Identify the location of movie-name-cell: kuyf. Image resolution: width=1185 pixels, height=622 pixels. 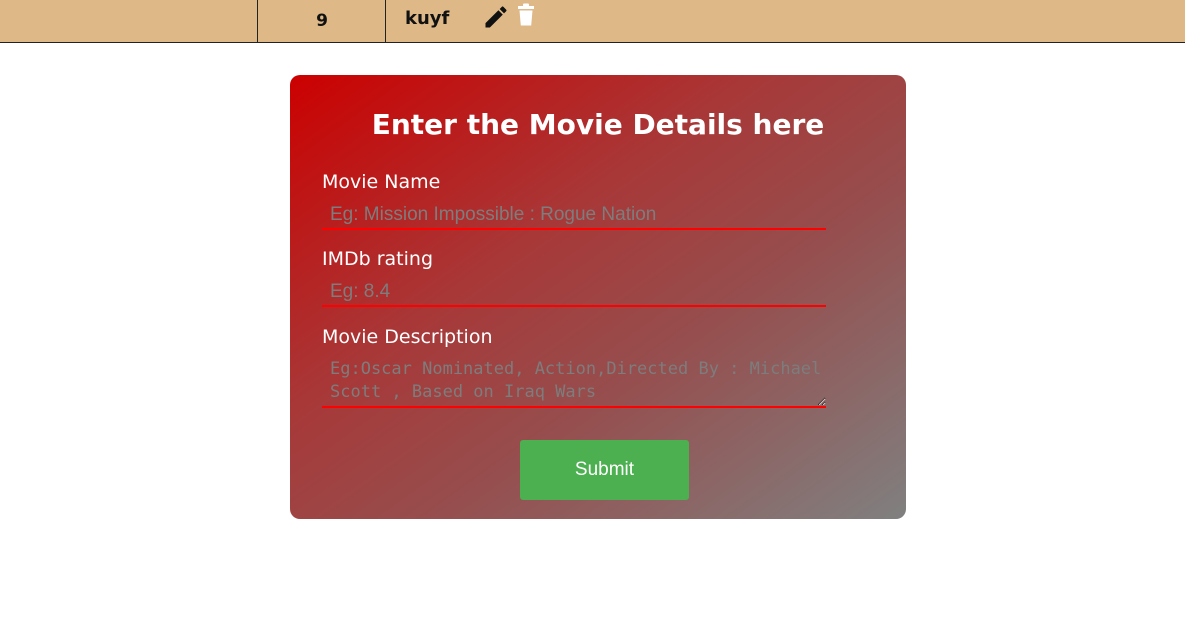
(427, 18).